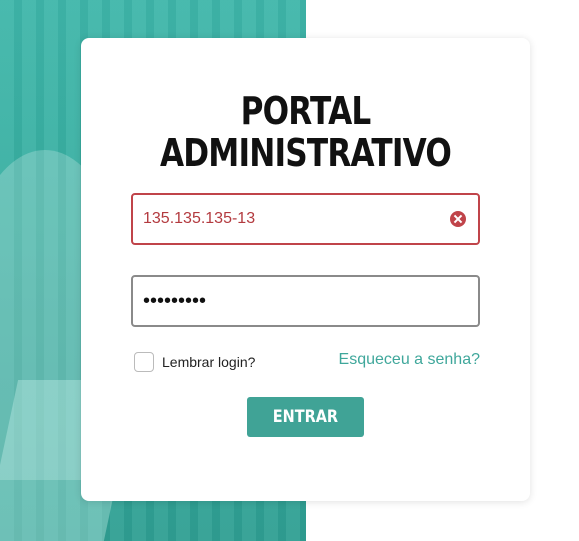 The width and height of the screenshot is (579, 541). Describe the element at coordinates (293, 301) in the screenshot. I see `password-input` at that location.